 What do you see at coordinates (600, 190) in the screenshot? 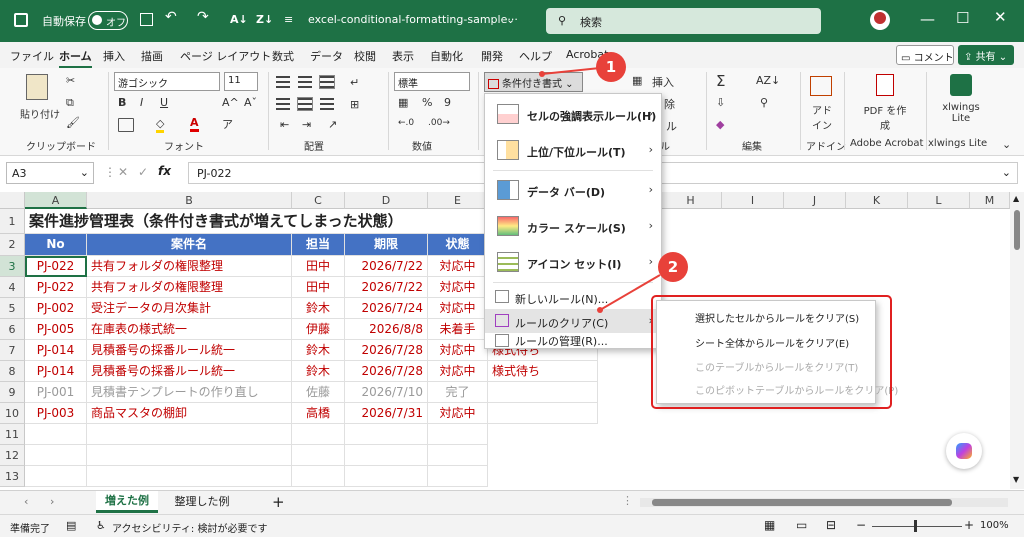
I see `annotation-arrows` at bounding box center [600, 190].